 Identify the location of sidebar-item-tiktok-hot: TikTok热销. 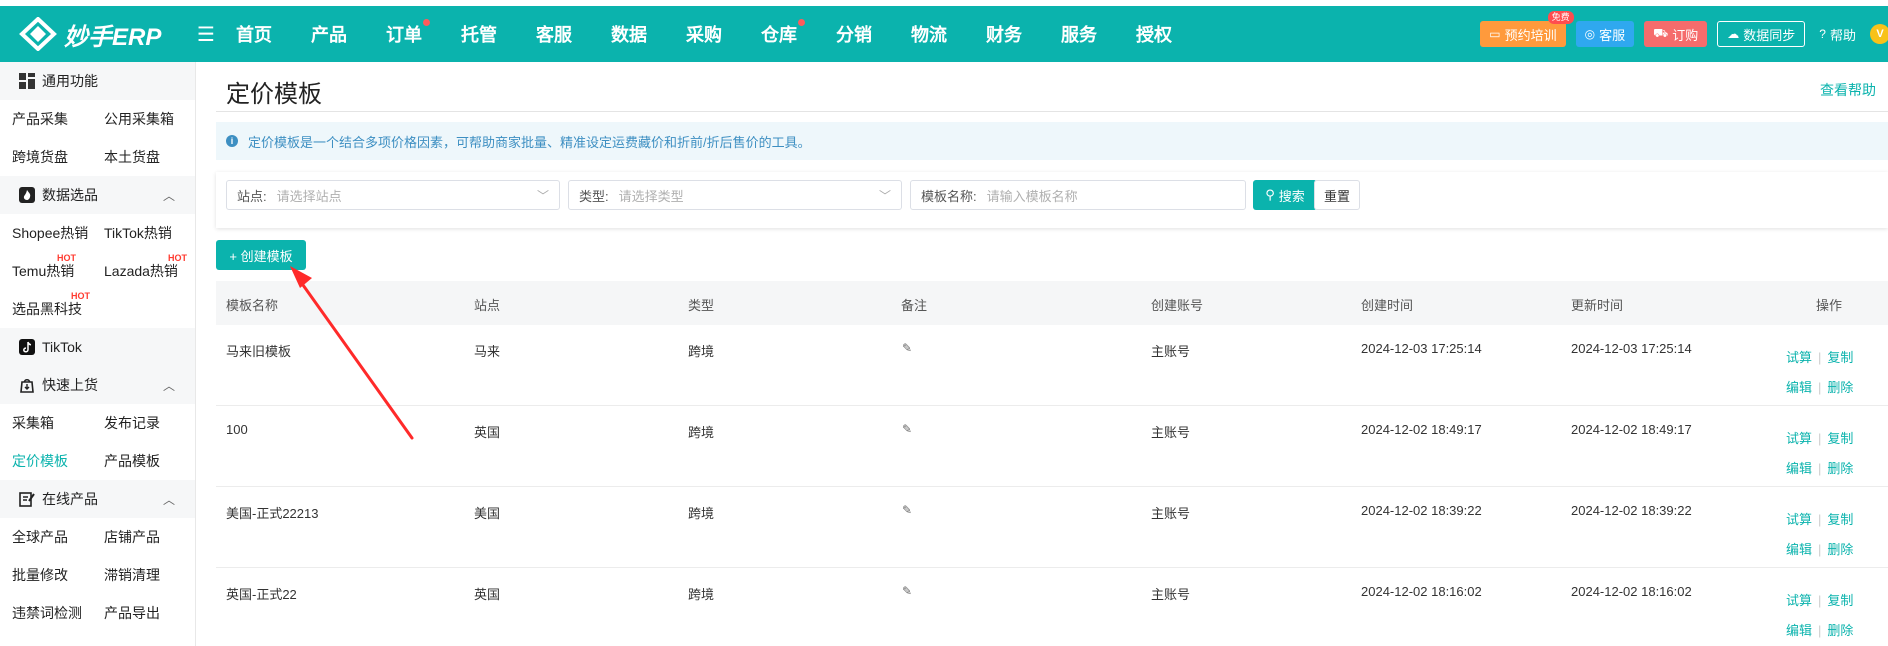
(138, 233).